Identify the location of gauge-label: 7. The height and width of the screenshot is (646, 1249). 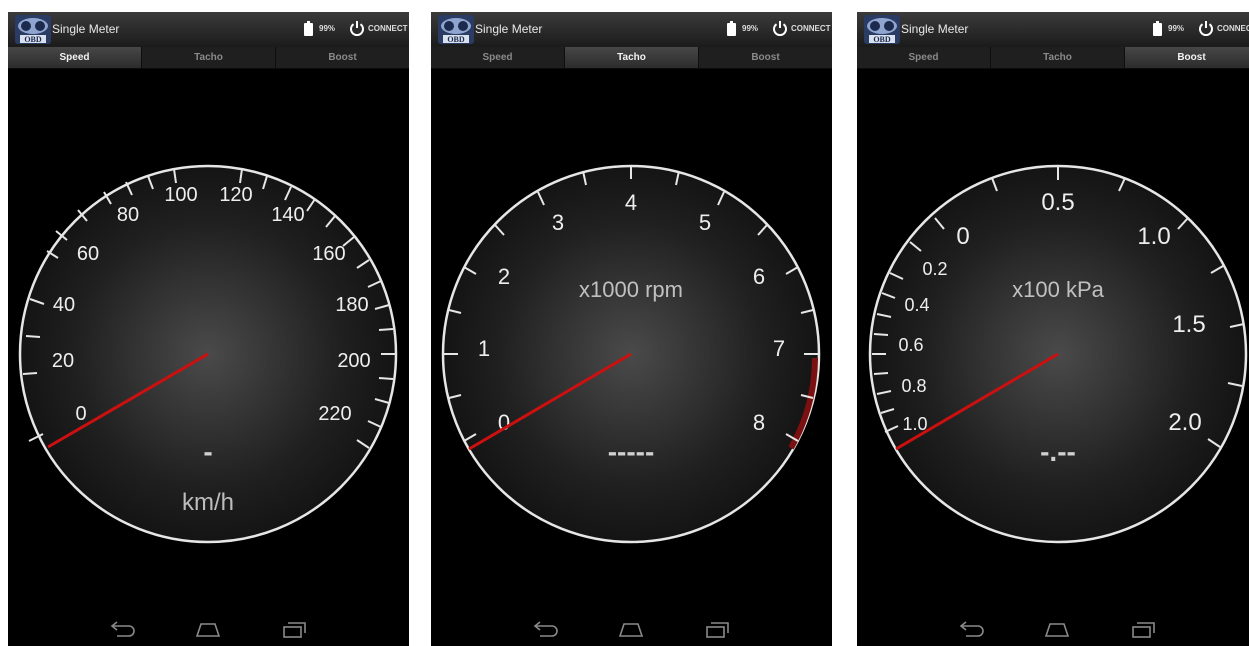
(779, 348).